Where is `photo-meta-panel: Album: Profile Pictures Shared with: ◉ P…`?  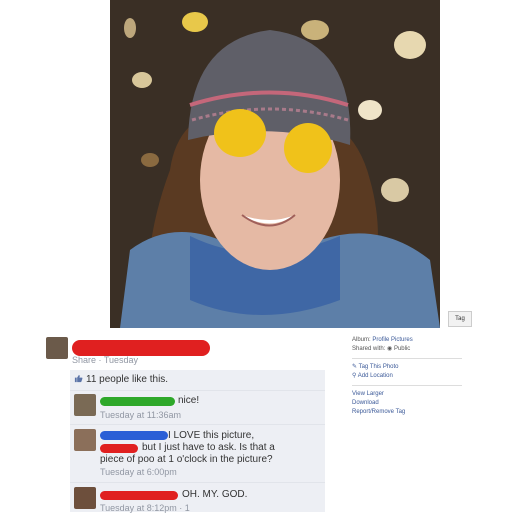 photo-meta-panel: Album: Profile Pictures Shared with: ◉ P… is located at coordinates (412, 376).